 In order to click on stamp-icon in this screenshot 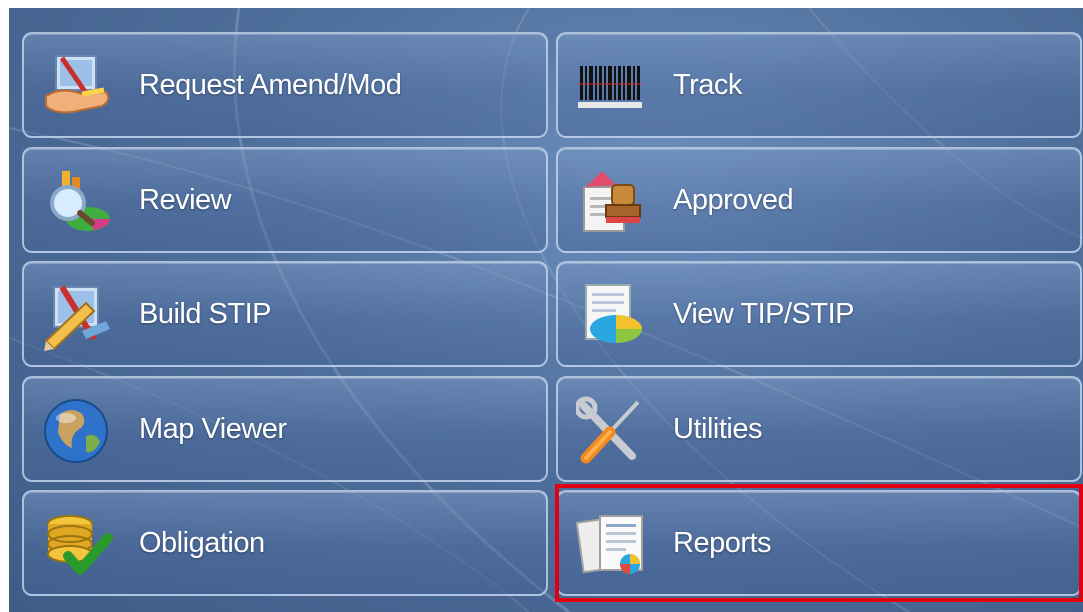, I will do `click(612, 202)`.